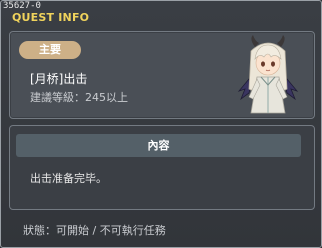 The image size is (322, 248). Describe the element at coordinates (255, 41) in the screenshot. I see `npc-horn-left` at that location.